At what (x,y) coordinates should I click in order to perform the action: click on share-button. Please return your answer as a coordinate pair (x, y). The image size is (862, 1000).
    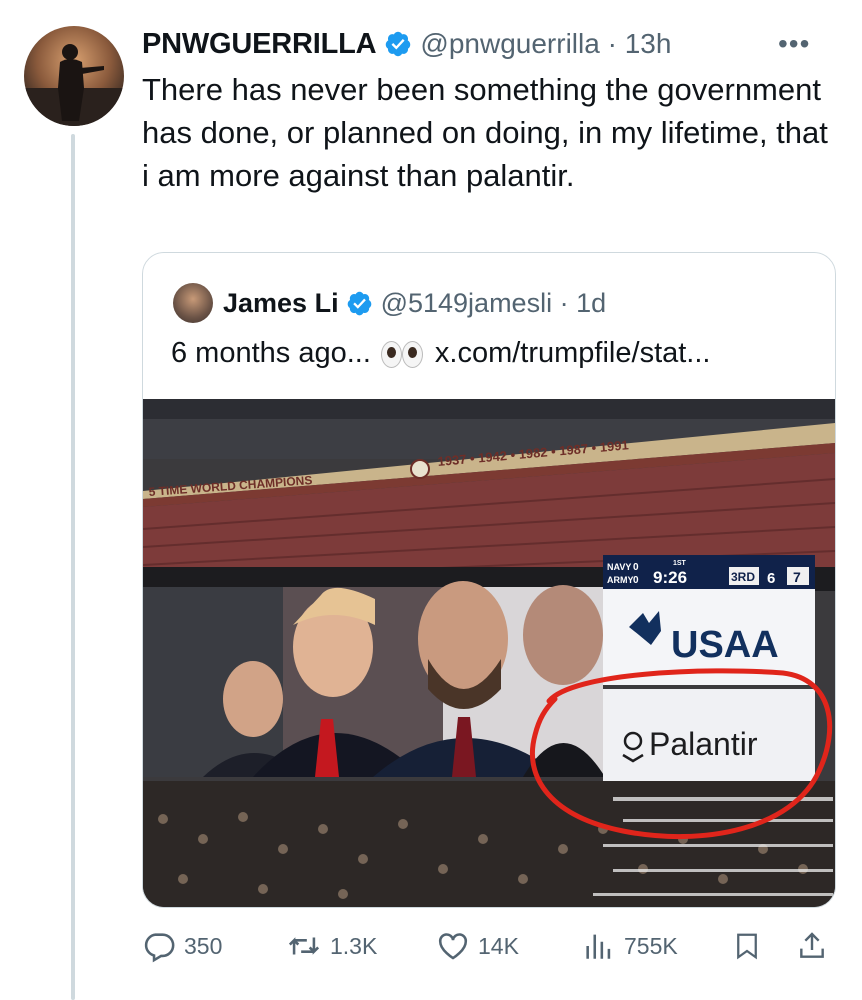
    Looking at the image, I should click on (812, 946).